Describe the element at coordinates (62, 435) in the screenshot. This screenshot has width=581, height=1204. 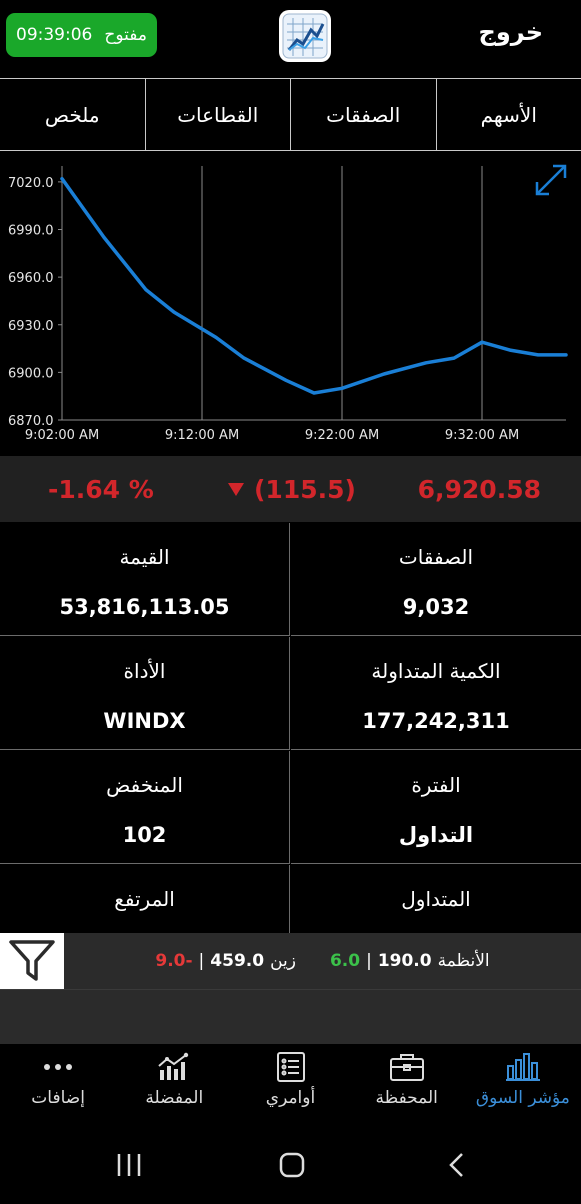
I see `x-tick-label: 9:02:00 AM` at that location.